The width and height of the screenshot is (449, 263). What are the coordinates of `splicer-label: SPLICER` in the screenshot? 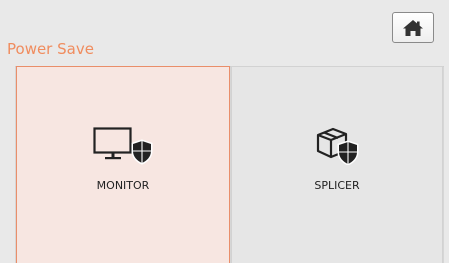 It's located at (337, 185).